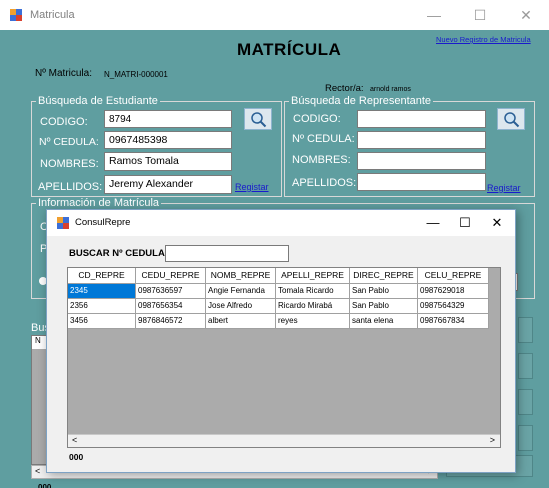  Describe the element at coordinates (384, 321) in the screenshot. I see `table-cell: santa elena` at that location.